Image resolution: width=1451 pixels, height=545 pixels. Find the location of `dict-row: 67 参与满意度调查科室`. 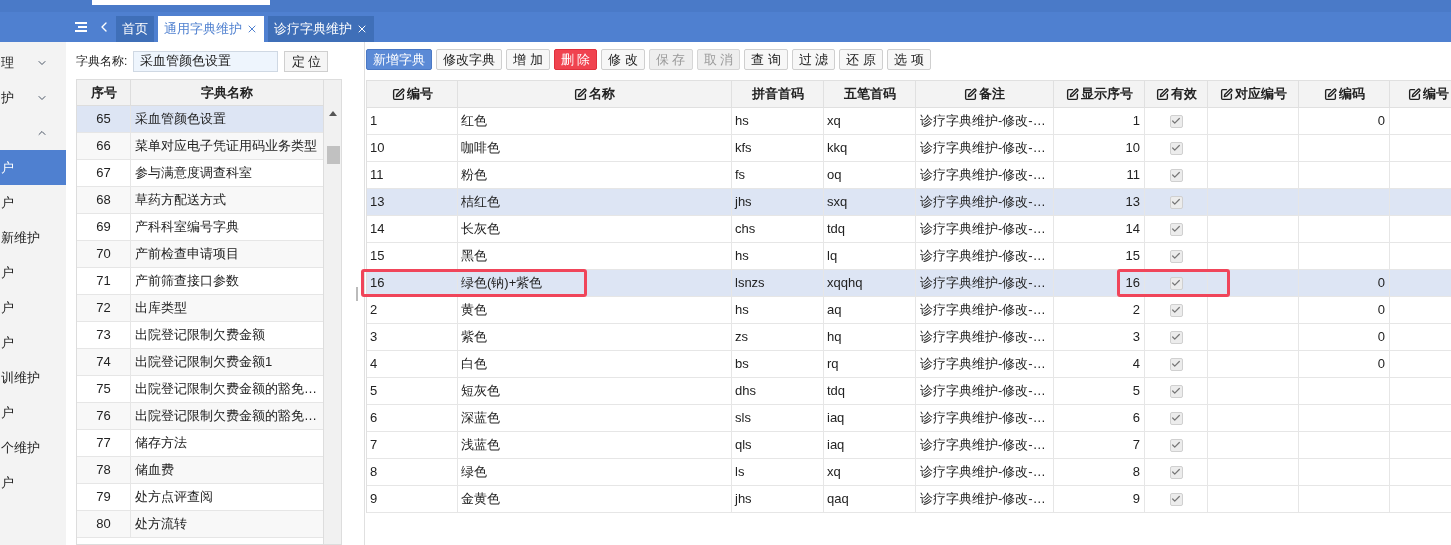

dict-row: 67 参与满意度调查科室 is located at coordinates (200, 173).